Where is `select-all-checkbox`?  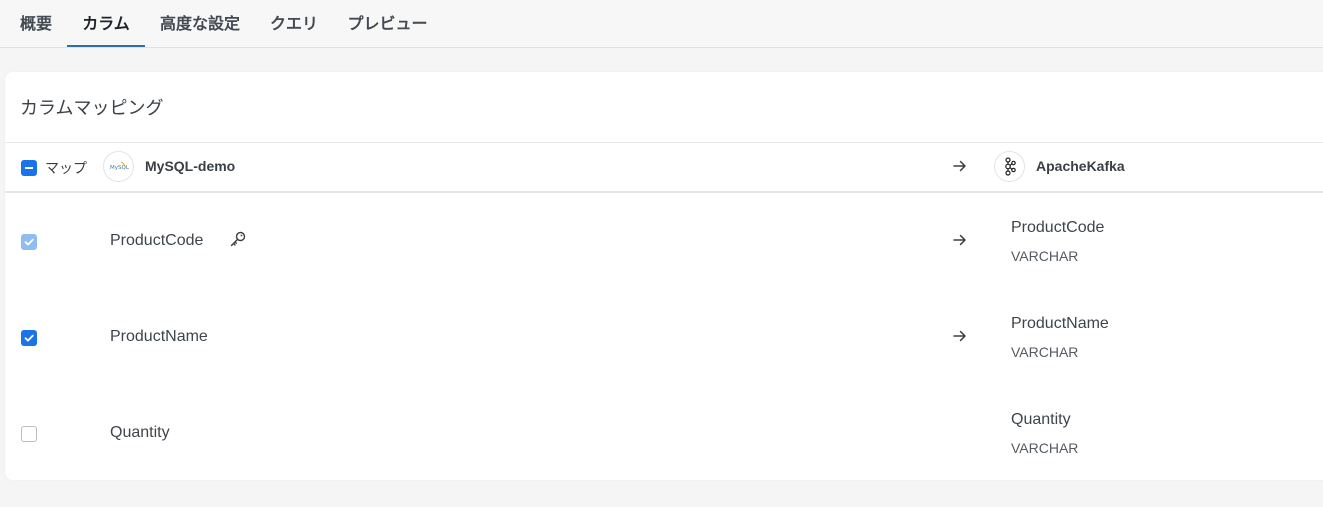
select-all-checkbox is located at coordinates (29, 168).